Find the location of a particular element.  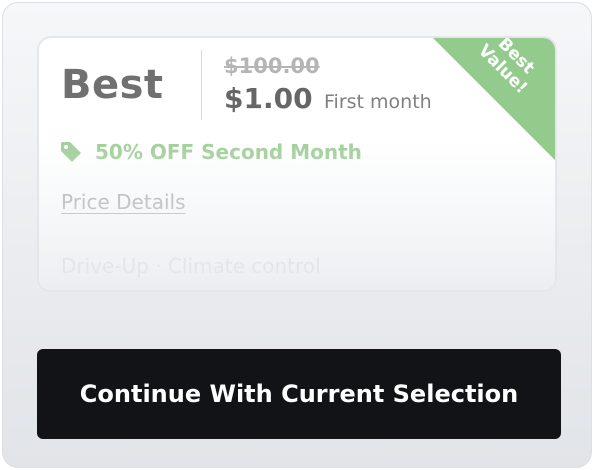

price-divider is located at coordinates (201, 85).